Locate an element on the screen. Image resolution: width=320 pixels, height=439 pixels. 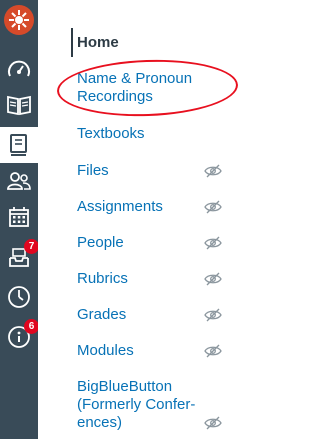
course-nav-name-pronoun-recordings: Name & Pronoun Recordings is located at coordinates (152, 88).